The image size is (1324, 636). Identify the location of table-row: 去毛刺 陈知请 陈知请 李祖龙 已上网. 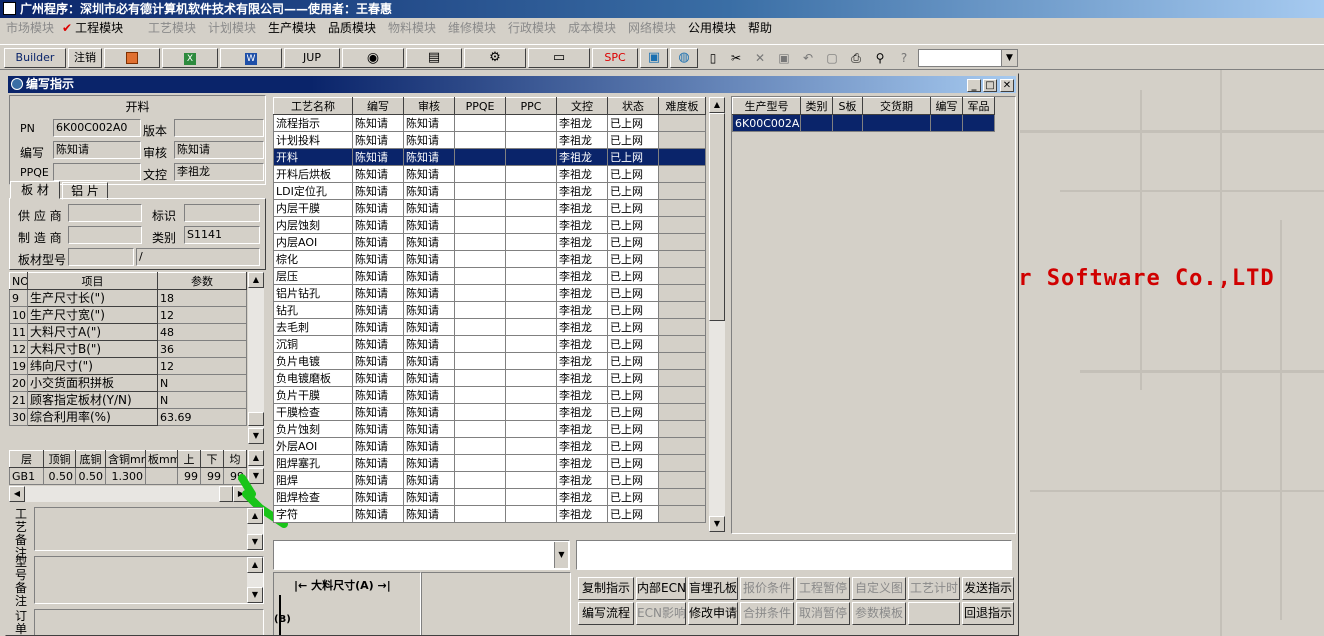
(489, 327).